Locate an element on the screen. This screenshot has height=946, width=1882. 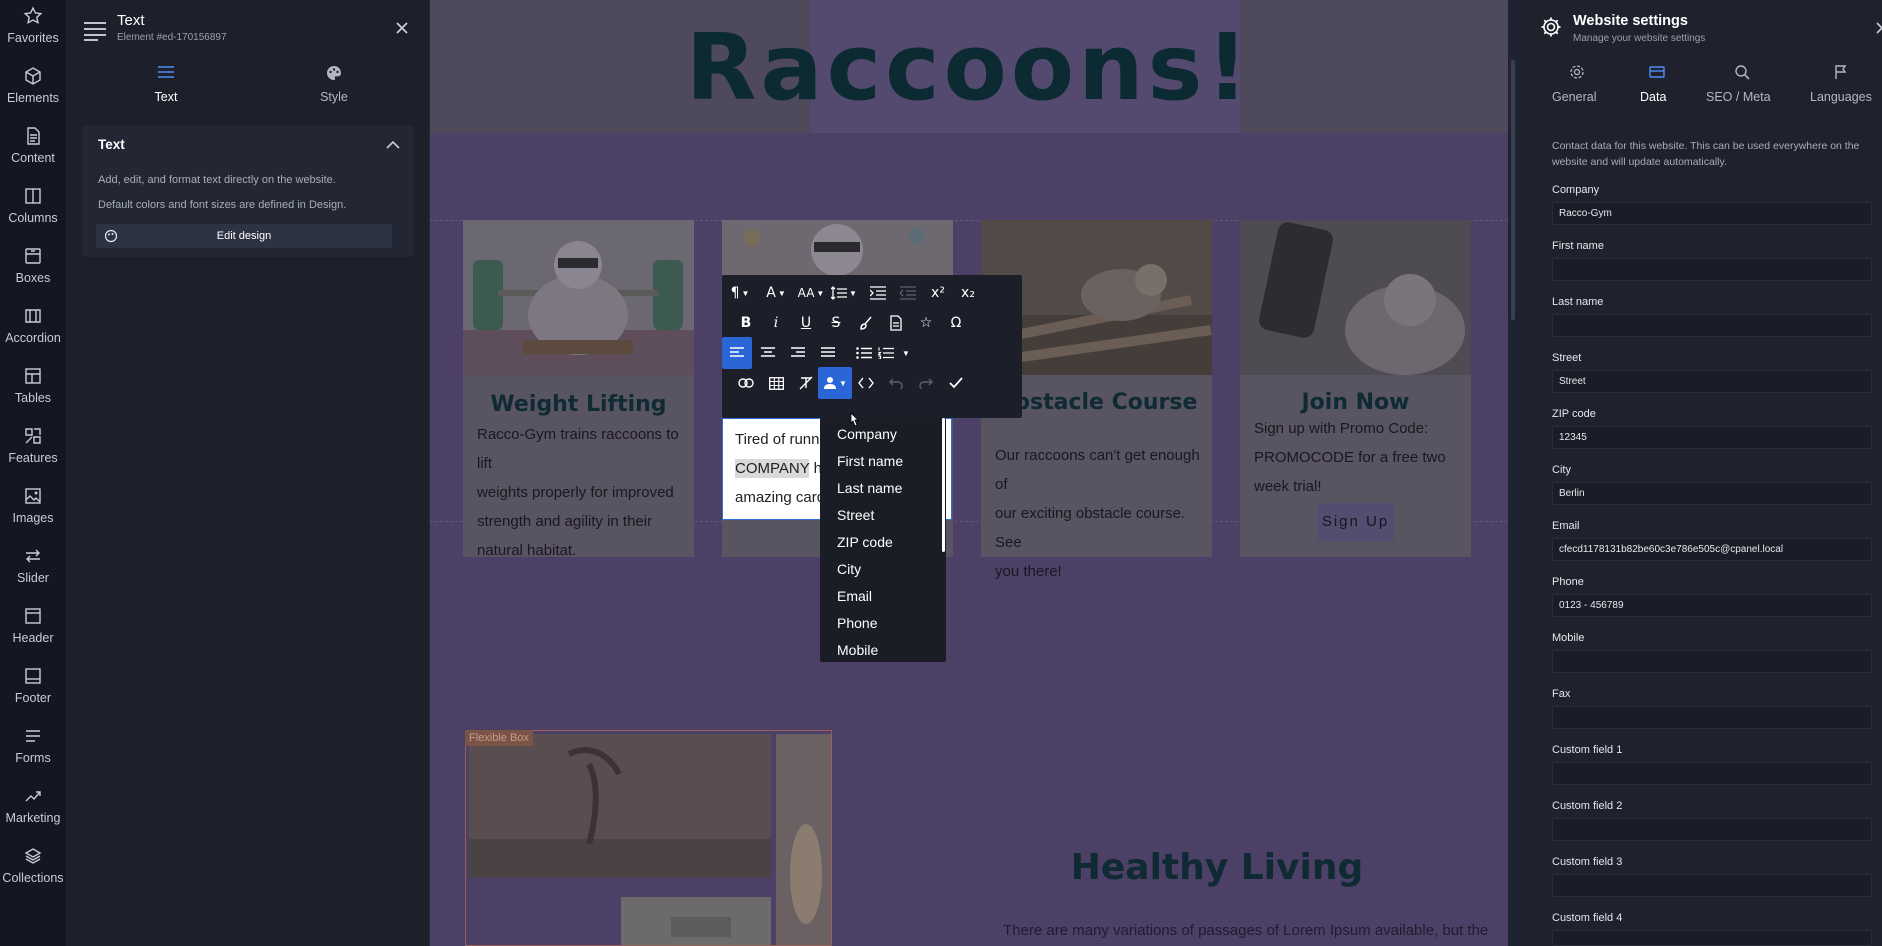
rail-item-content: Content is located at coordinates (33, 149).